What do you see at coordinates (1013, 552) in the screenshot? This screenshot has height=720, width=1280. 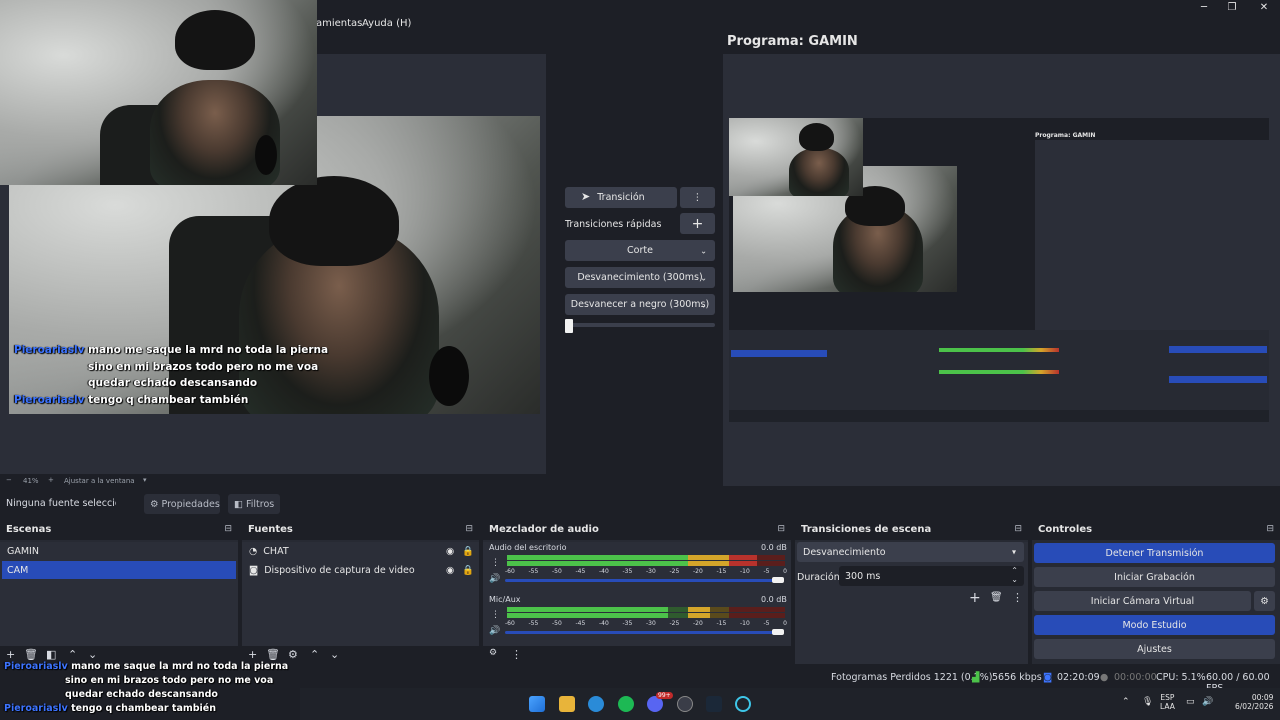 I see `chevron-down-icon: ▾` at bounding box center [1013, 552].